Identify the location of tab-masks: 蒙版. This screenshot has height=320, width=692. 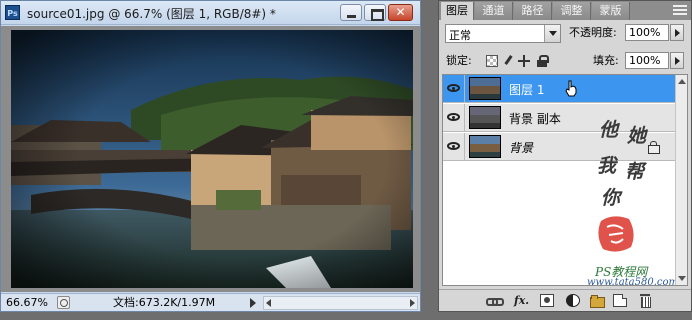
(611, 11).